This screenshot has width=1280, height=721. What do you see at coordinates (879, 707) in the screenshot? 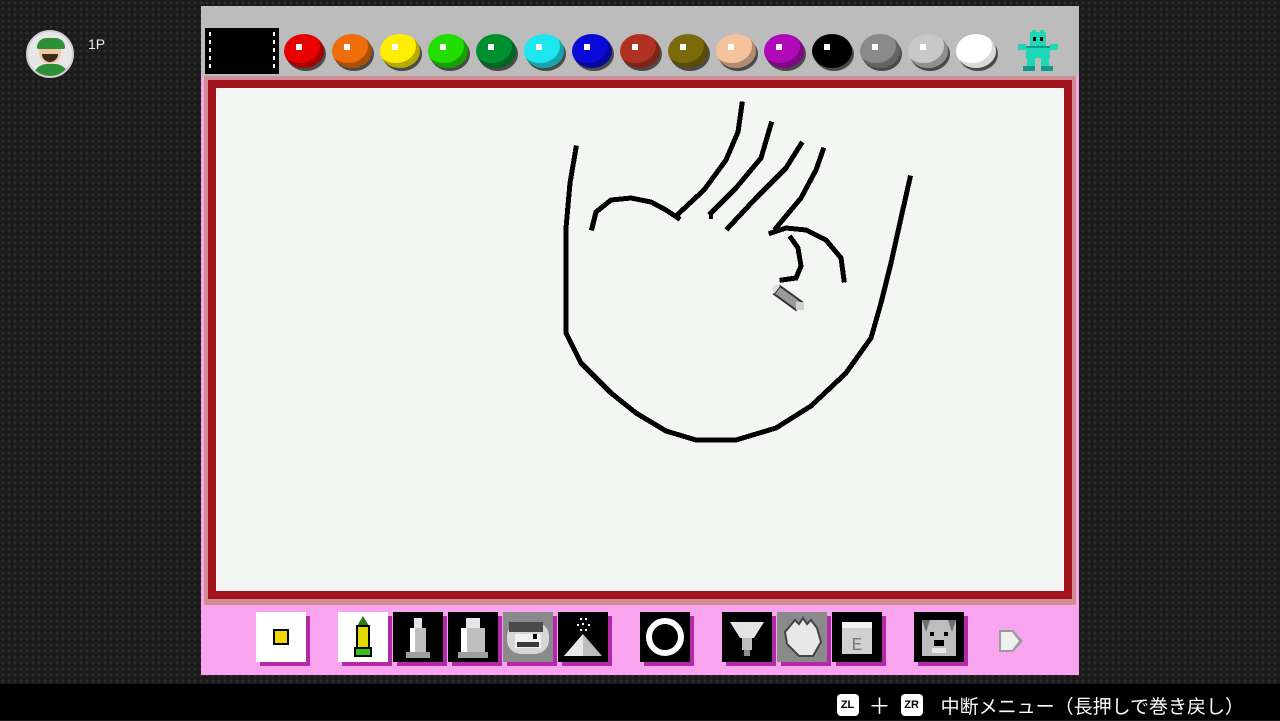
I see `plus-sign: ＋` at bounding box center [879, 707].